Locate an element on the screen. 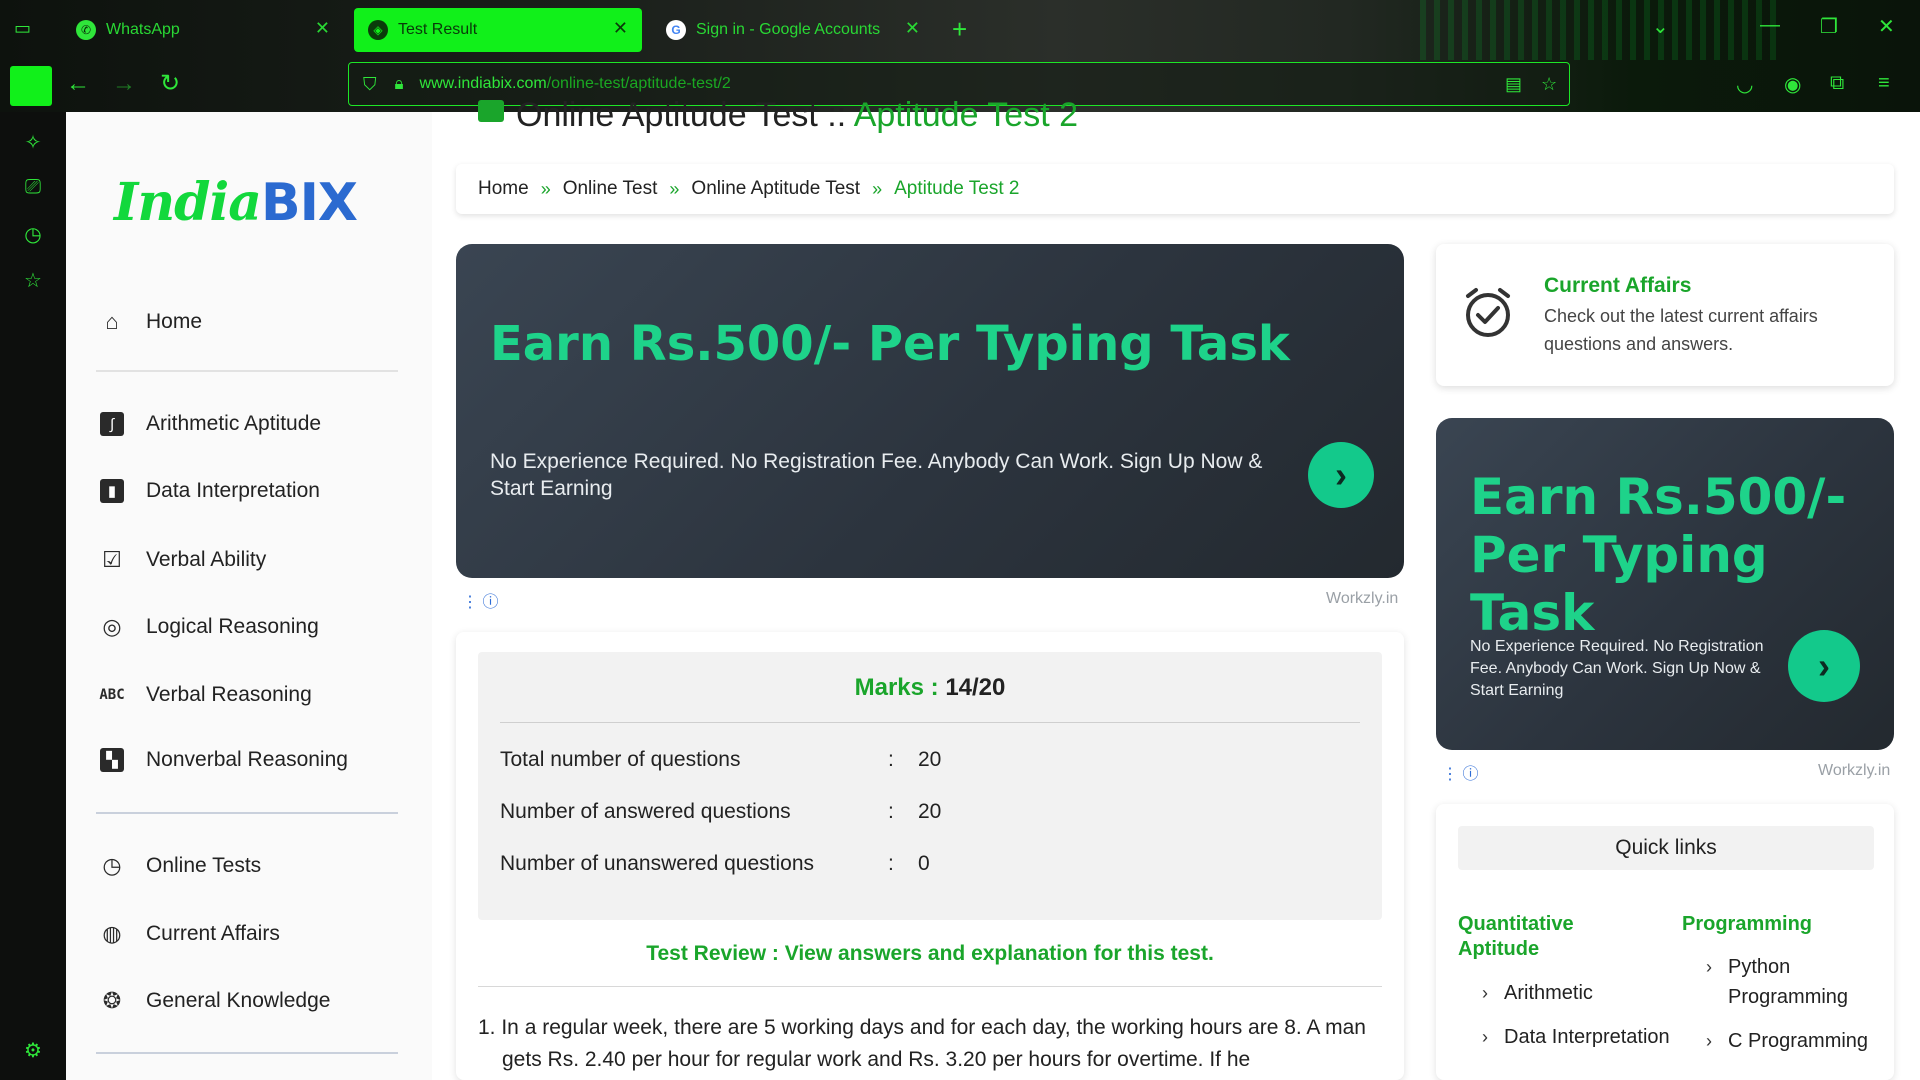 This screenshot has height=1080, width=1920. indiabix-logo: IndiaBIX is located at coordinates (249, 204).